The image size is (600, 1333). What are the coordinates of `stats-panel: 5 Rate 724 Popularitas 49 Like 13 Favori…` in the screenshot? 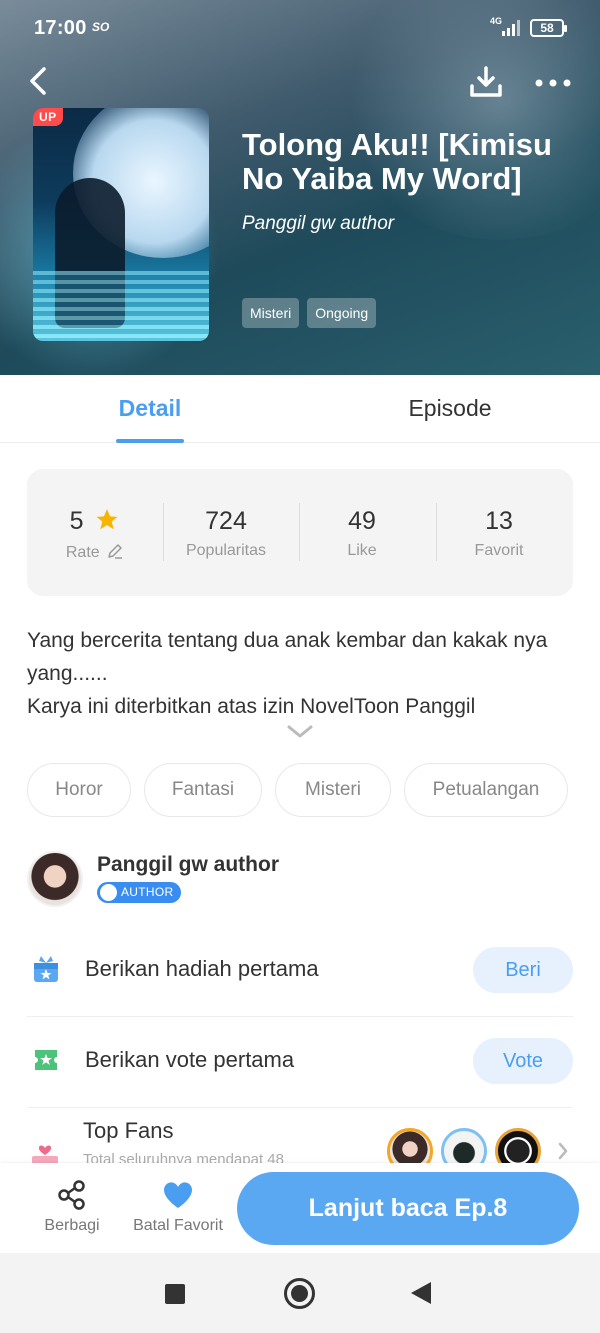 It's located at (300, 532).